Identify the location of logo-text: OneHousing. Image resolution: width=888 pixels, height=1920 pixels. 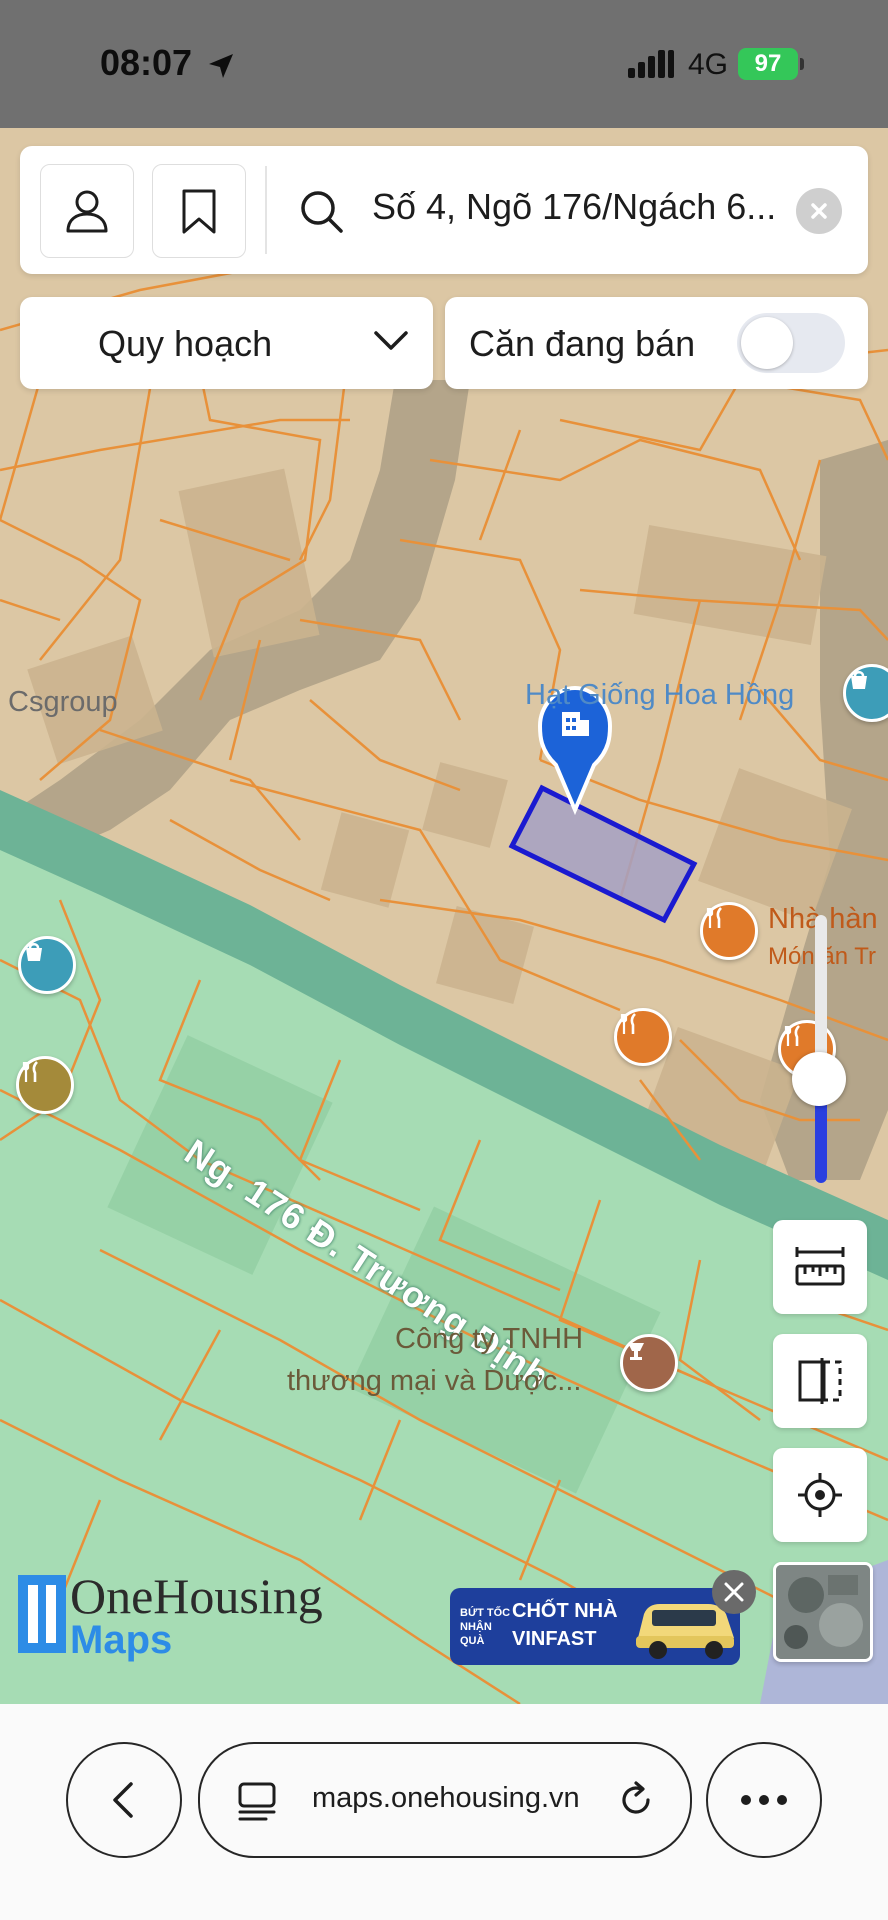
(196, 1596).